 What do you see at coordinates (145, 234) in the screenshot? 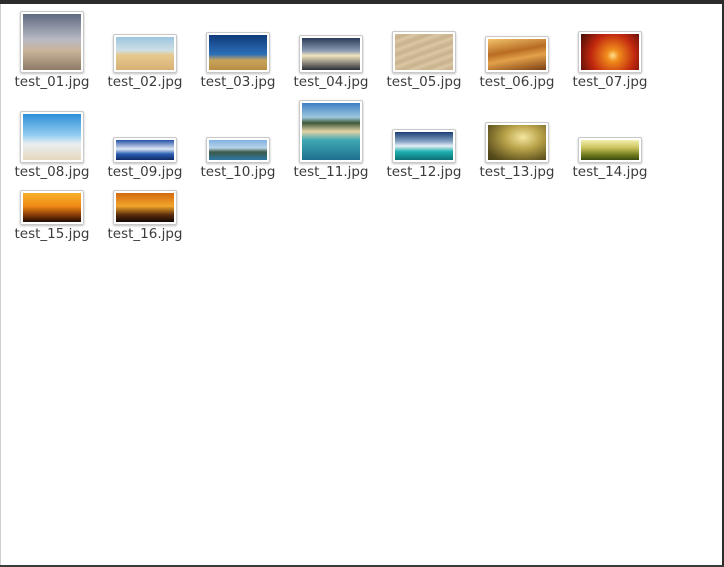
I see `file-name-label: test_16.jpg` at bounding box center [145, 234].